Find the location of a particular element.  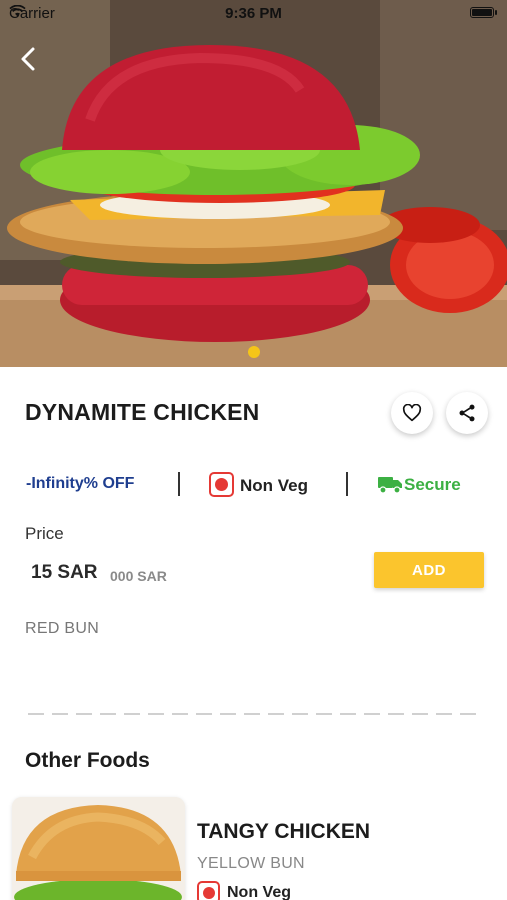

other-food-veg-label: Non Veg is located at coordinates (259, 892).